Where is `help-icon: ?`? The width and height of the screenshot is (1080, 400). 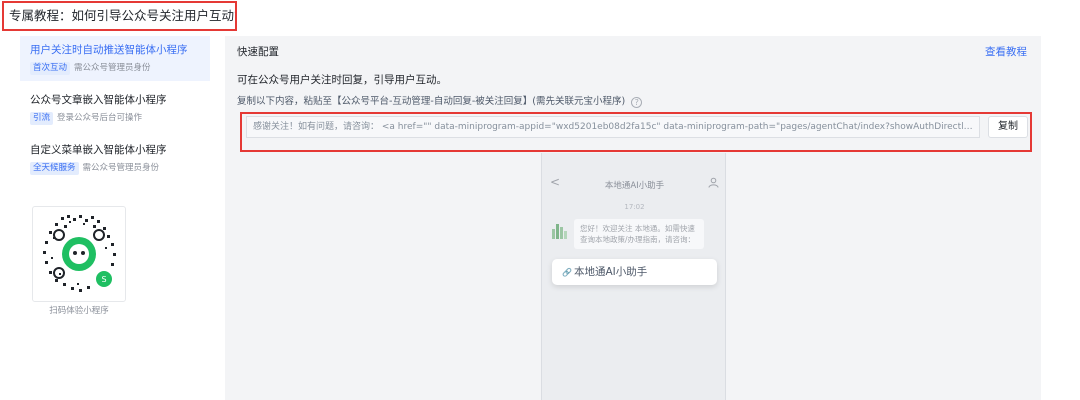 help-icon: ? is located at coordinates (637, 102).